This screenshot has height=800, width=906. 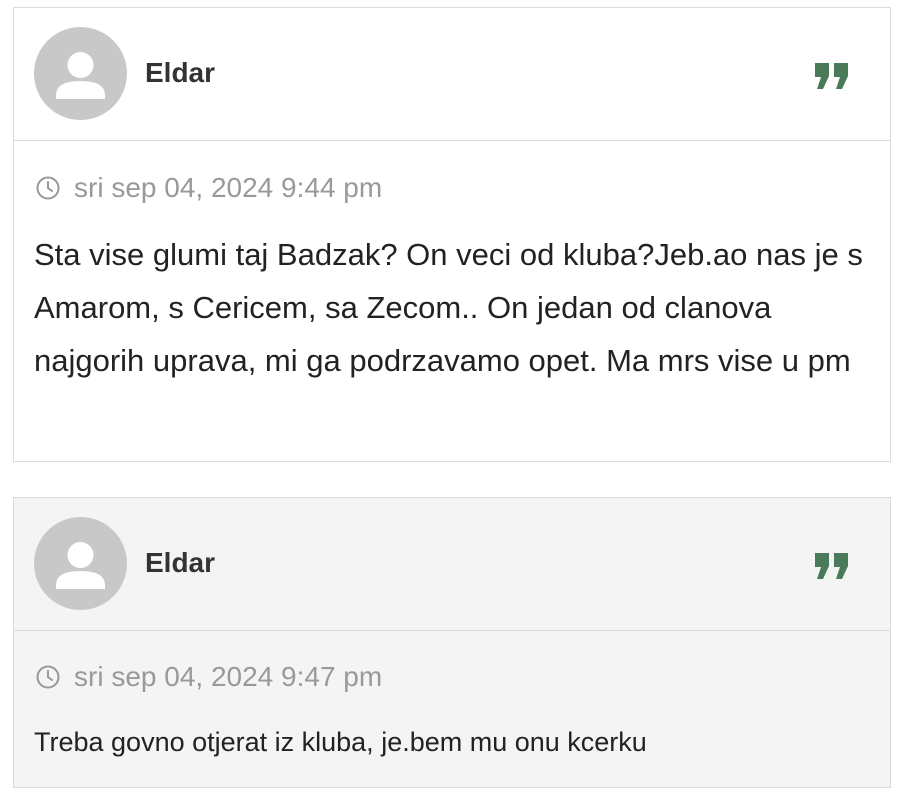 What do you see at coordinates (228, 676) in the screenshot?
I see `post-timestamp: sri sep 04, 2024 9:47 pm` at bounding box center [228, 676].